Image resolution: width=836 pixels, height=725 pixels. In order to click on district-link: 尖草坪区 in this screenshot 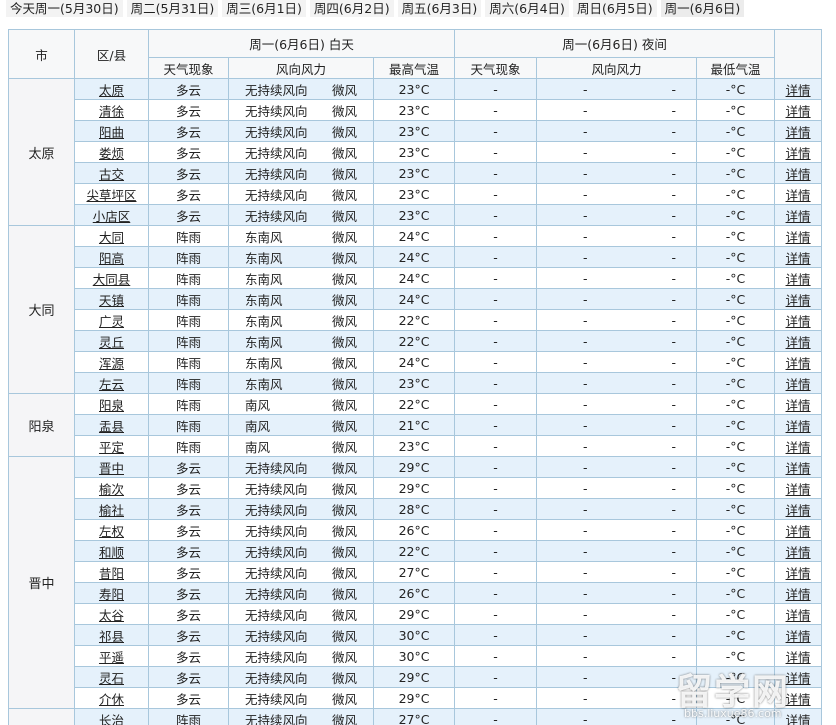, I will do `click(111, 195)`.